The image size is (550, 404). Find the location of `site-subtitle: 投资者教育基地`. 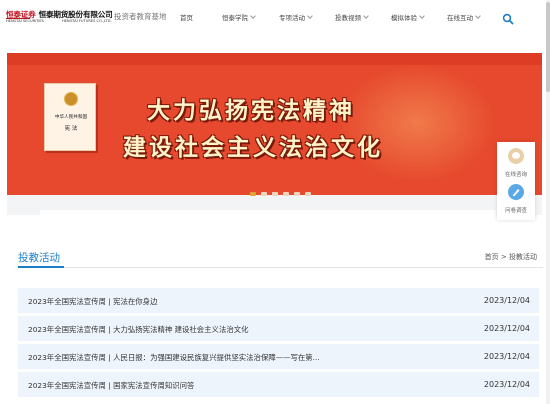

site-subtitle: 投资者教育基地 is located at coordinates (140, 16).